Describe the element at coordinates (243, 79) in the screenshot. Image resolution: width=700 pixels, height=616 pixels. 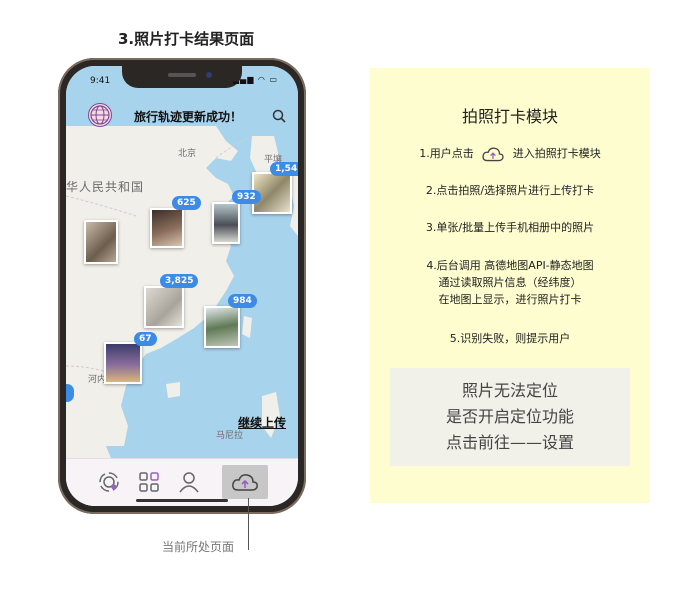
I see `signal-icon: ▂▄▆` at that location.